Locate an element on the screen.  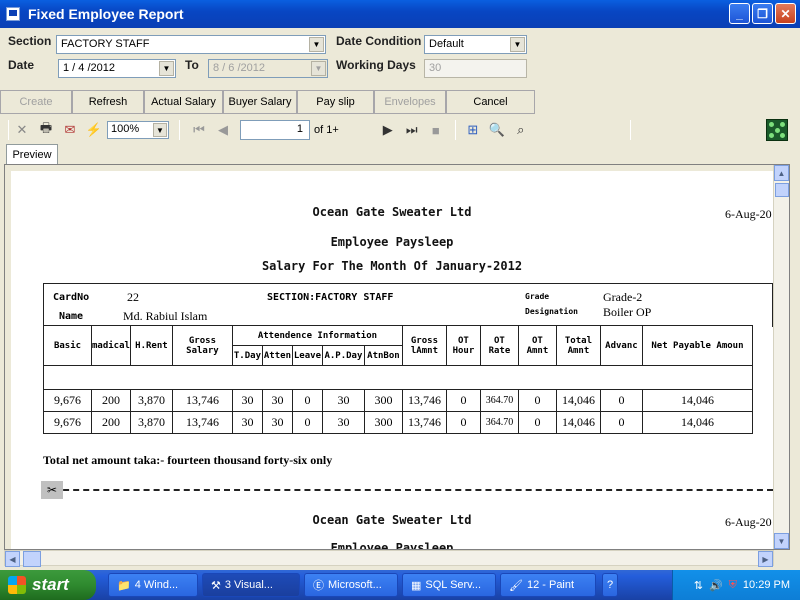
last-page-icon: ⏭ is located at coordinates (412, 130).